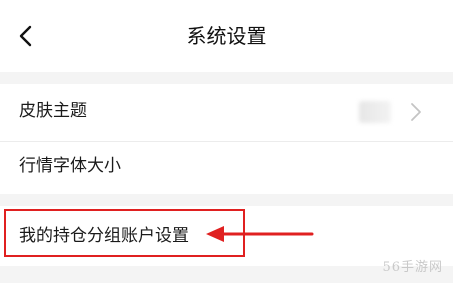  I want to click on watermark: 56手游网, so click(412, 267).